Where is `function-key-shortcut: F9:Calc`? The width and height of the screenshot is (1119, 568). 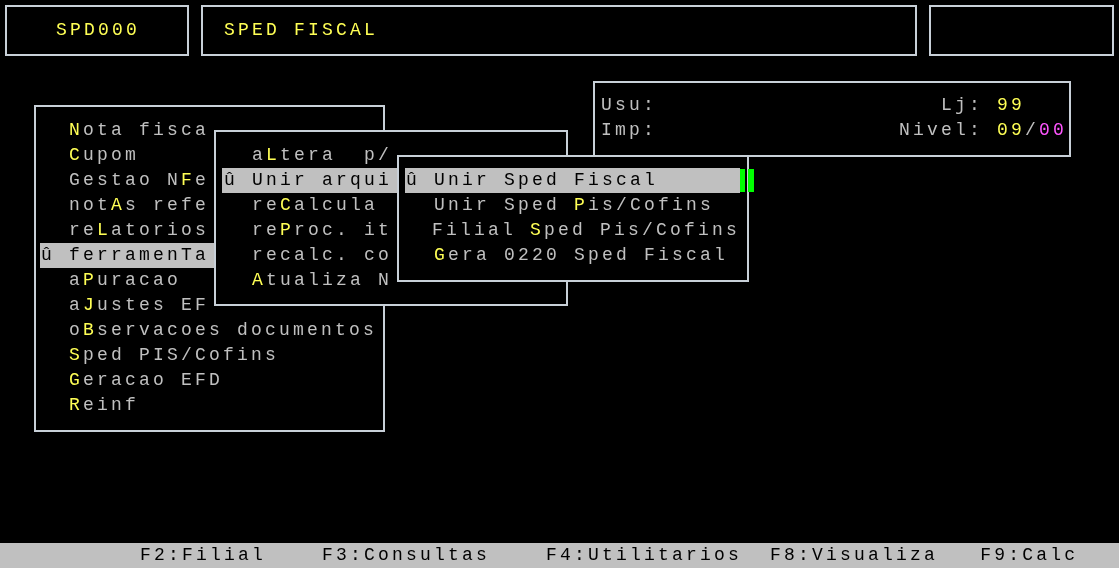
function-key-shortcut: F9:Calc is located at coordinates (1029, 555).